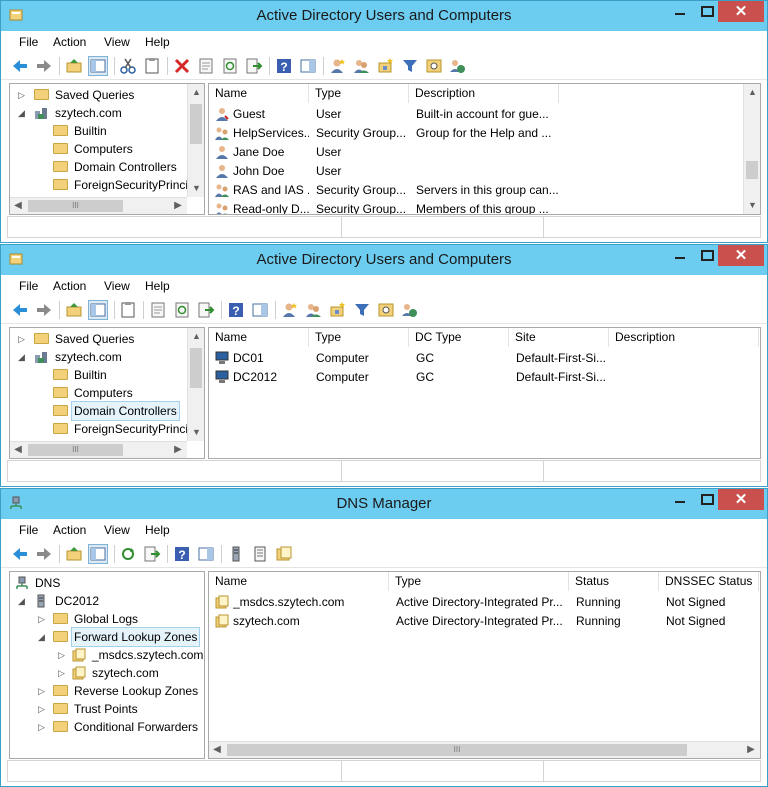 The height and width of the screenshot is (787, 768). I want to click on column-header-dc-type: DC Type, so click(459, 337).